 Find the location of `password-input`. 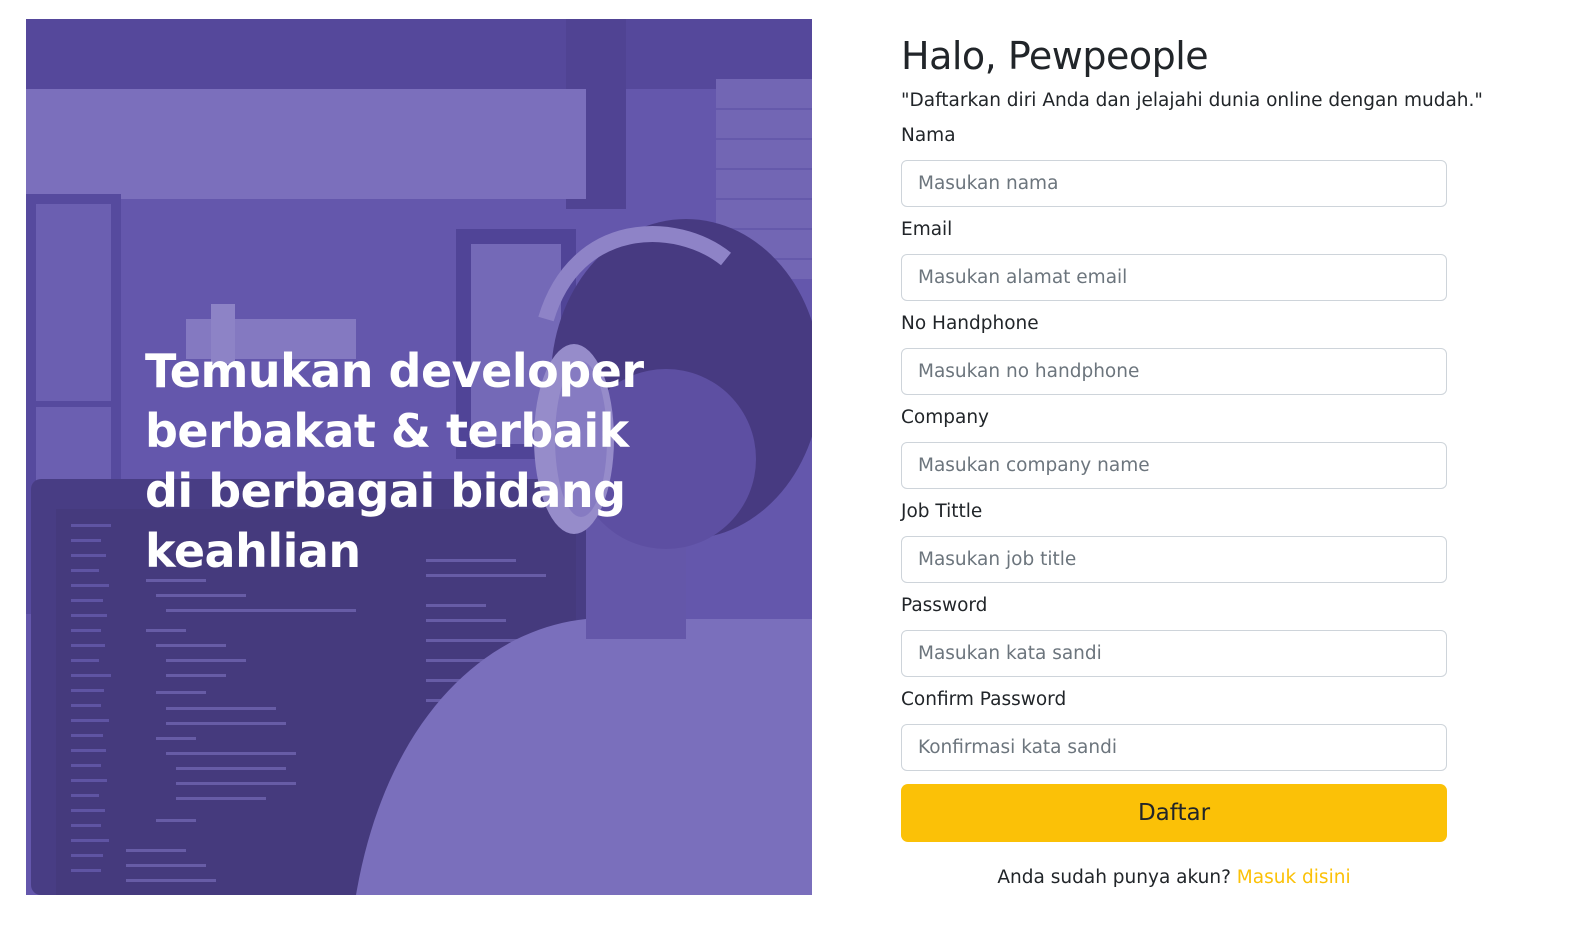

password-input is located at coordinates (1174, 653).